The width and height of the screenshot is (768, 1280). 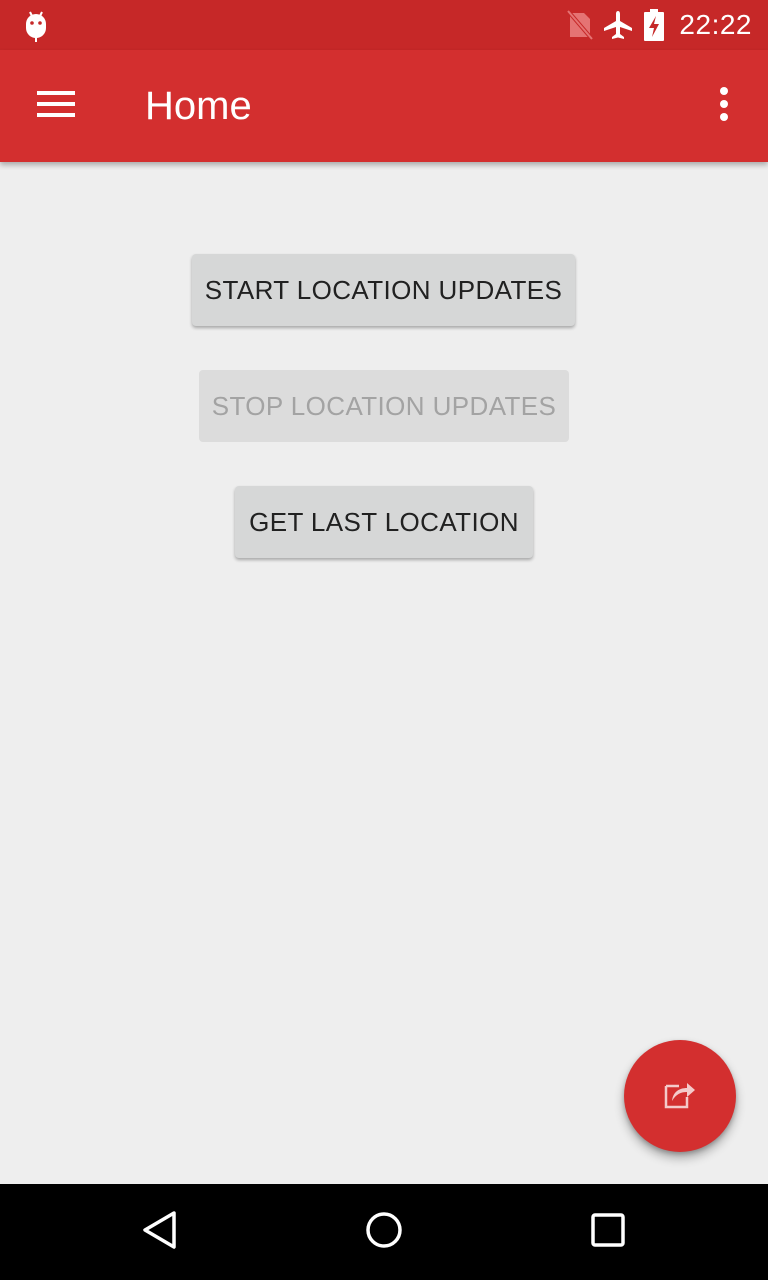 I want to click on home-icon, so click(x=384, y=1232).